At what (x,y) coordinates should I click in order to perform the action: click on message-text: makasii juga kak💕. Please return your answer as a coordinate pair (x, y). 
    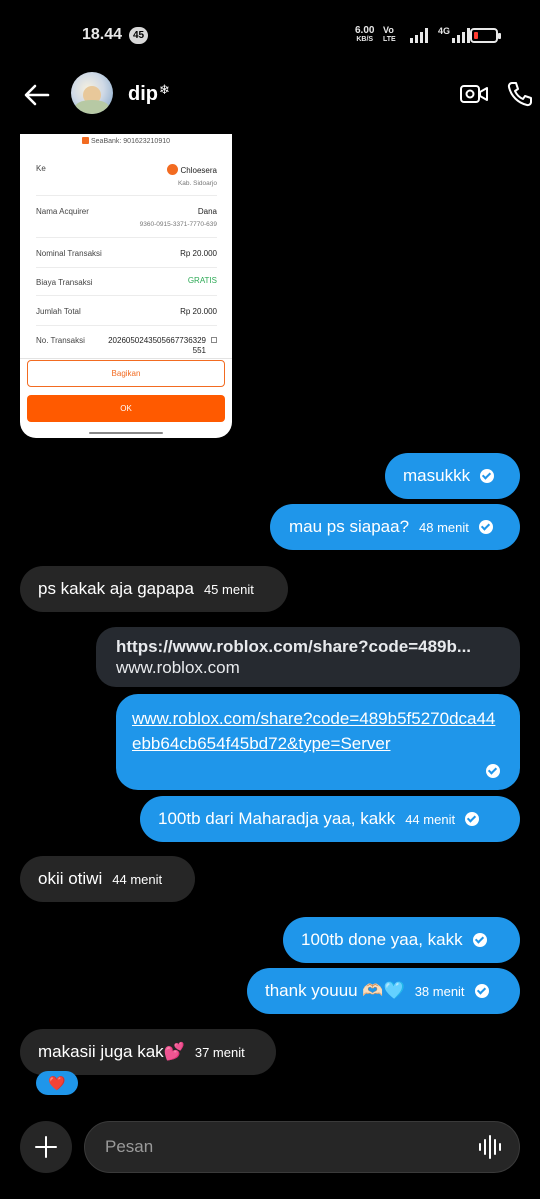
    Looking at the image, I should click on (111, 1051).